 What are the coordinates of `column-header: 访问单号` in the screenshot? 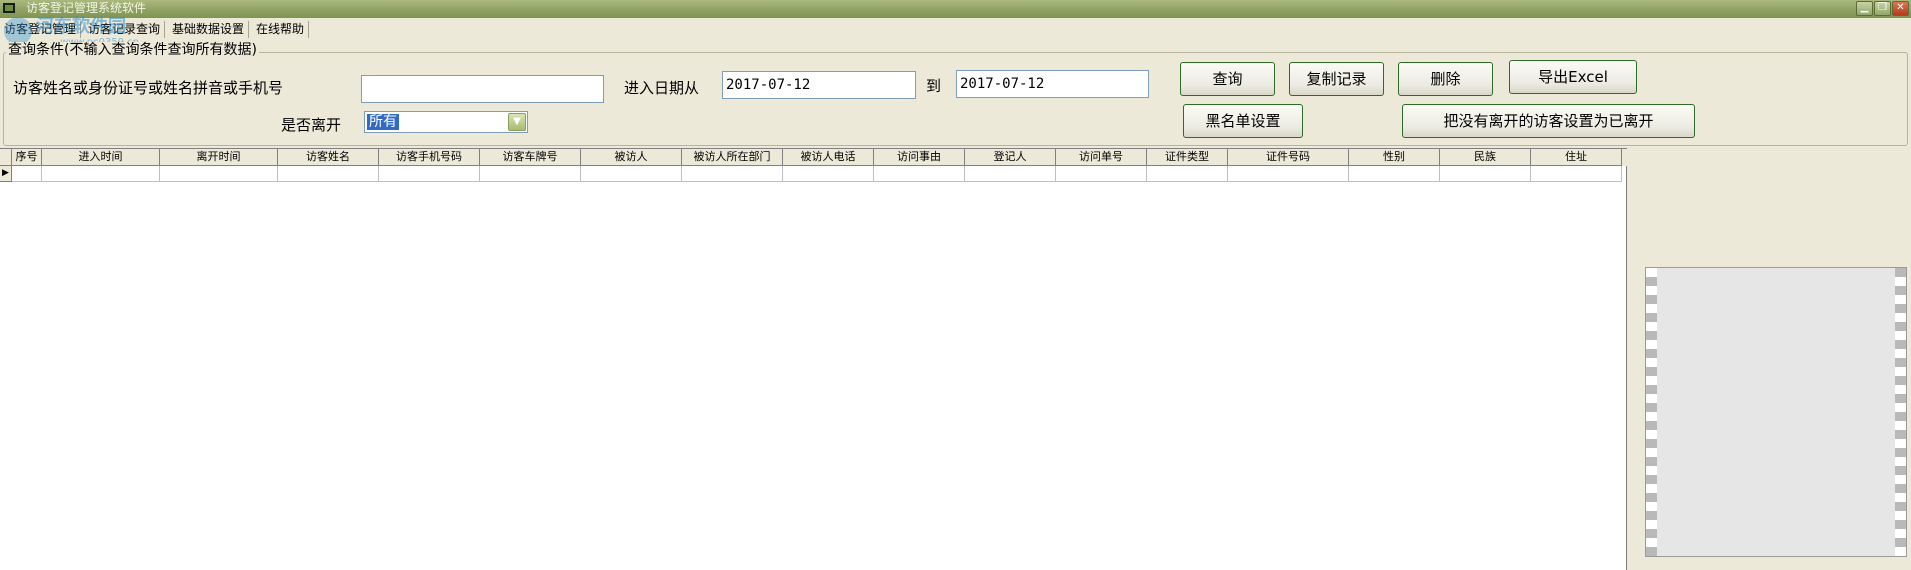 It's located at (1101, 157).